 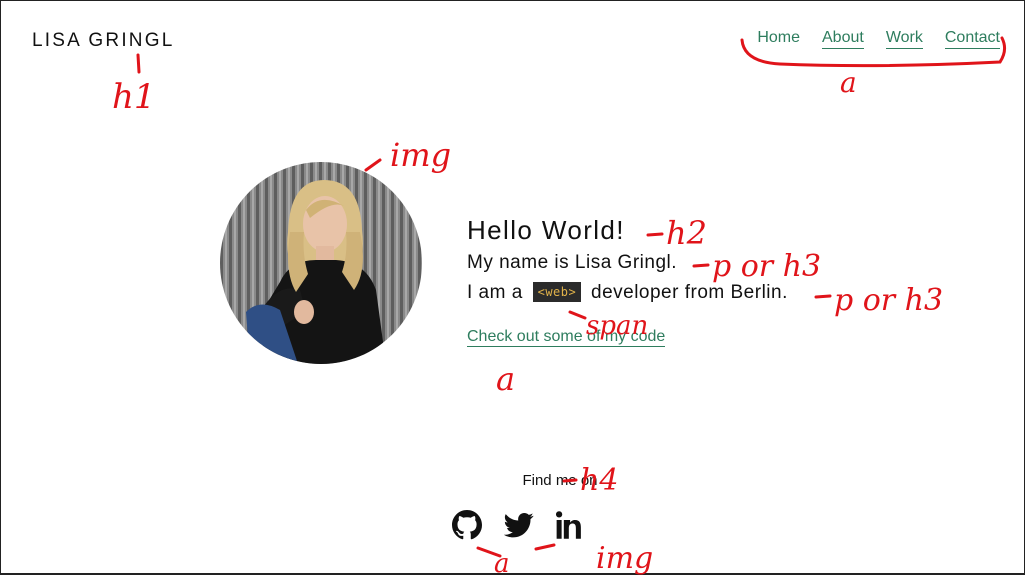 I want to click on hero-name-line: My name is Lisa Gringl., so click(x=572, y=262).